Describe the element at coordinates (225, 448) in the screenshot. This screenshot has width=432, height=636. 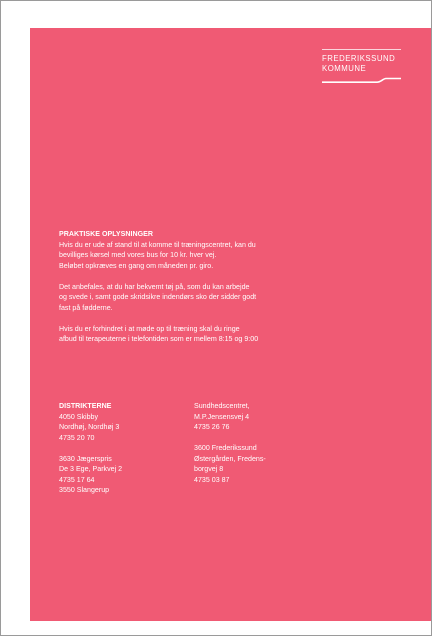
I see `address-line: 3600 Frederikssund` at that location.